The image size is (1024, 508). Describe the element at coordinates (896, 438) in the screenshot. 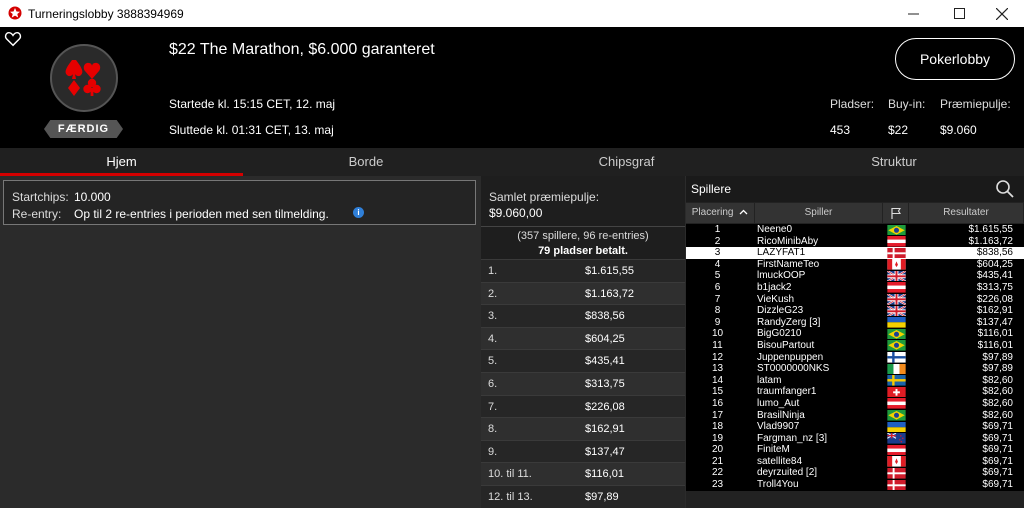

I see `country-flag-nz-icon` at that location.